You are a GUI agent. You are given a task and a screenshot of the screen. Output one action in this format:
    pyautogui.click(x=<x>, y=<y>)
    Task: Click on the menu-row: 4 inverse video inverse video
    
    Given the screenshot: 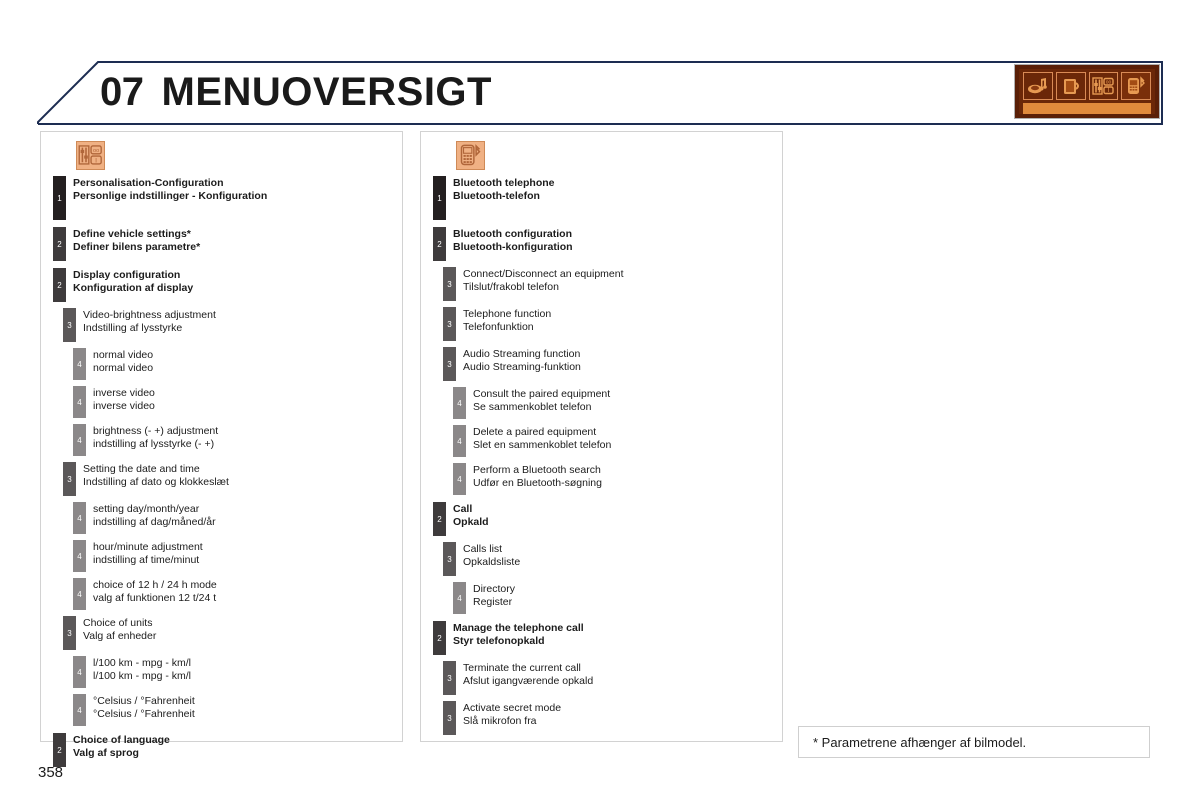 What is the action you would take?
    pyautogui.click(x=237, y=402)
    